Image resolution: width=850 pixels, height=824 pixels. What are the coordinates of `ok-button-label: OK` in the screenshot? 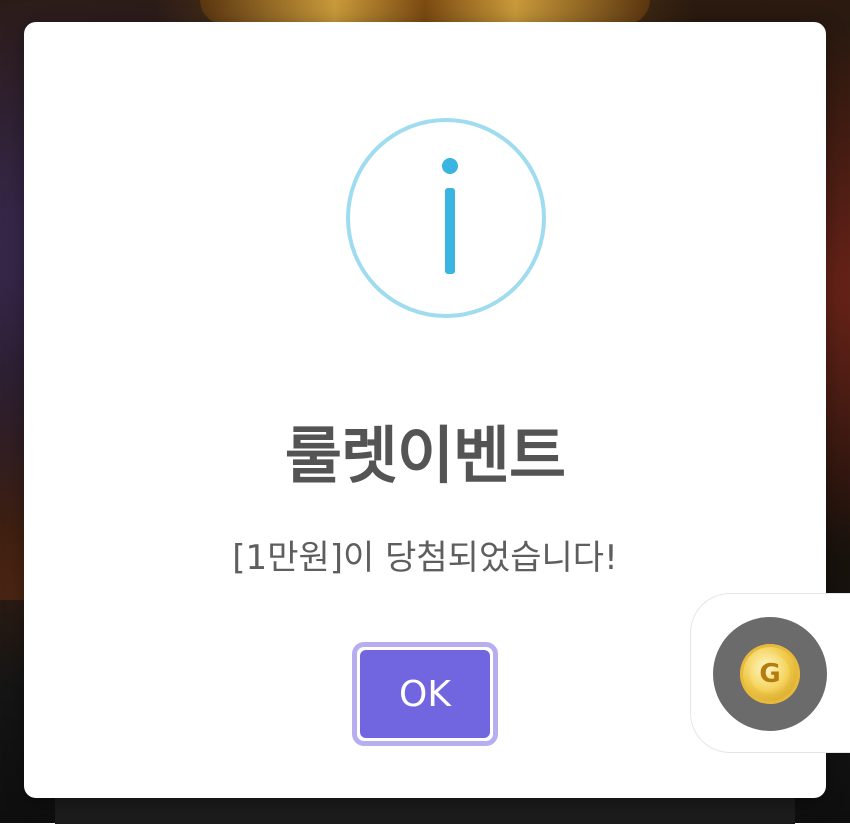 It's located at (425, 694).